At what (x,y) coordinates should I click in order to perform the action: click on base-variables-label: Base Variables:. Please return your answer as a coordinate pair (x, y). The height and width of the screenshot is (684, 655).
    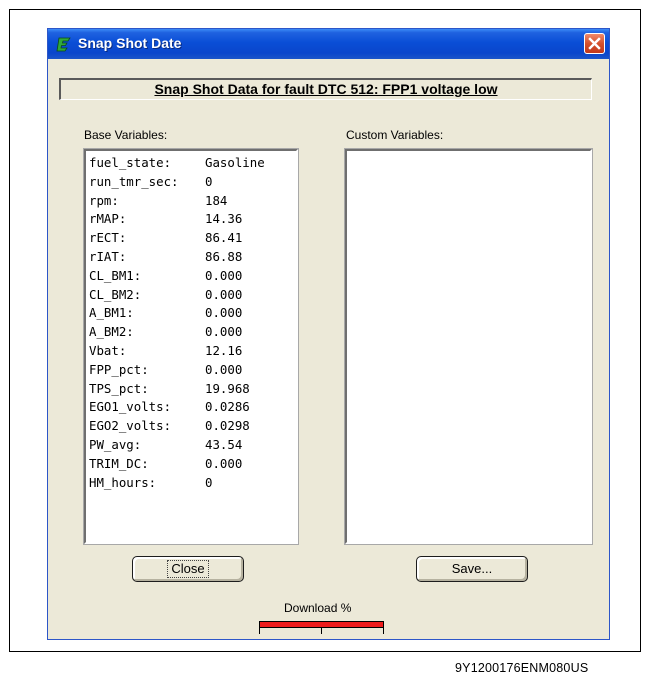
    Looking at the image, I should click on (126, 135).